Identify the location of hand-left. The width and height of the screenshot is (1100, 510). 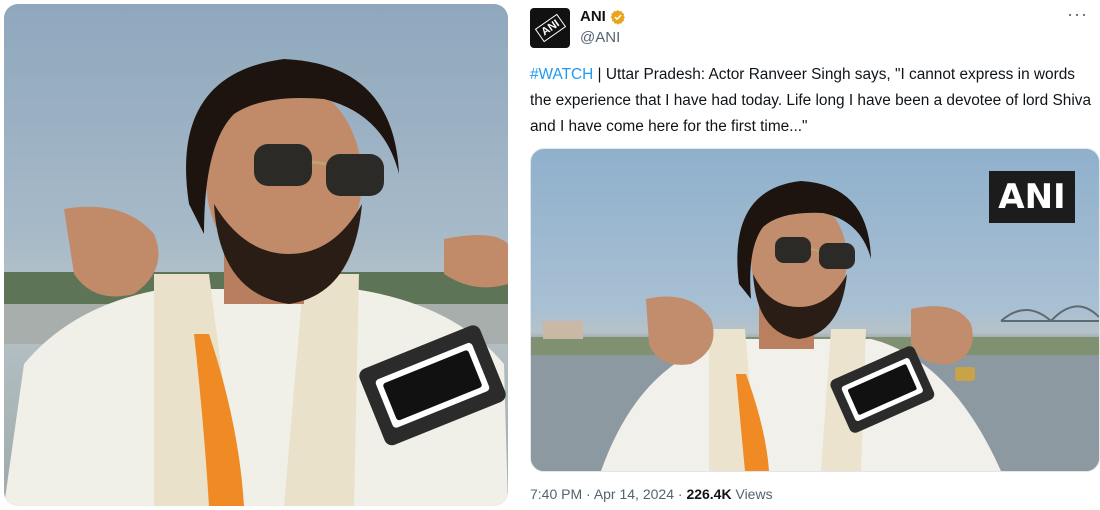
(680, 330).